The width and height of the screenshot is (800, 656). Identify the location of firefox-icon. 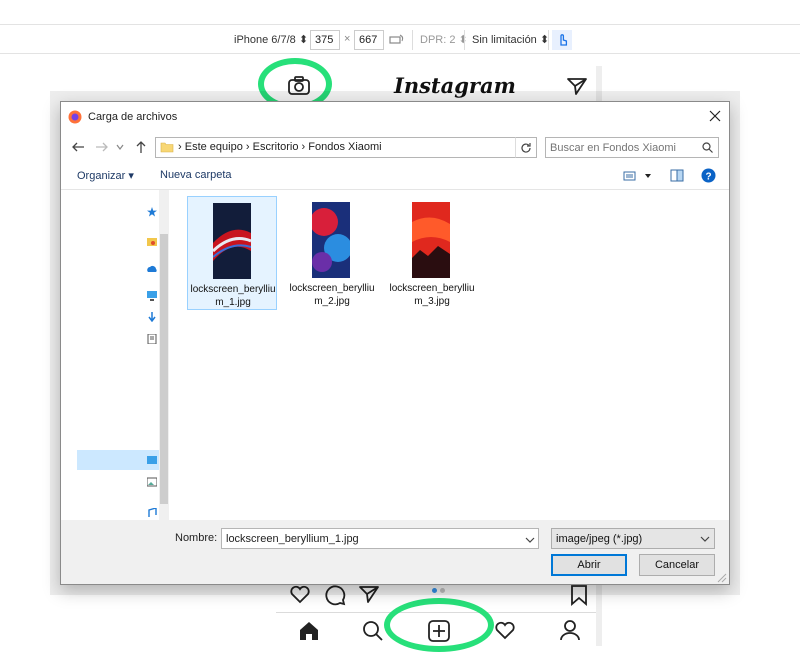
(75, 118).